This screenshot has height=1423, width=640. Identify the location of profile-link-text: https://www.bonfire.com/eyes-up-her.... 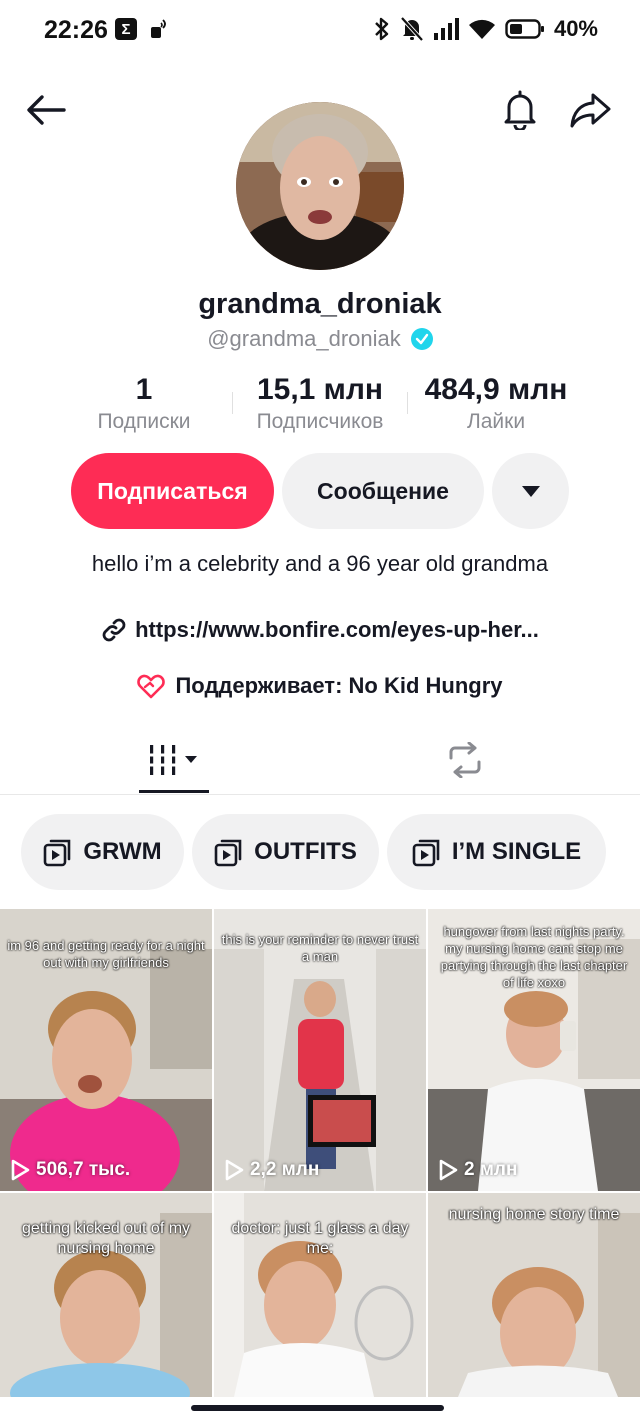
(337, 630).